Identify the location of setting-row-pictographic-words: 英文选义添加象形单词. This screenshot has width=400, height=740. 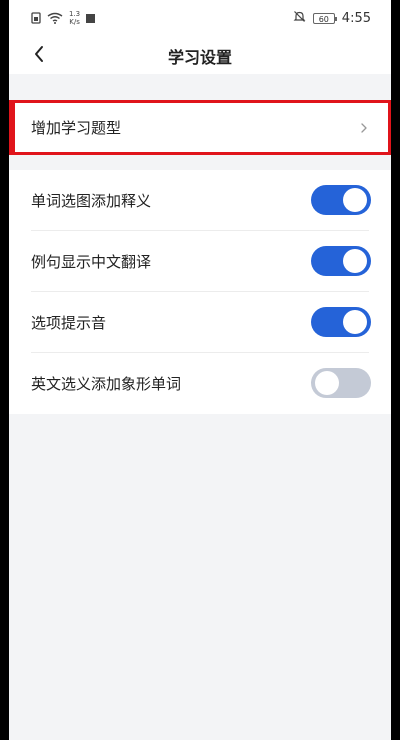
(200, 383).